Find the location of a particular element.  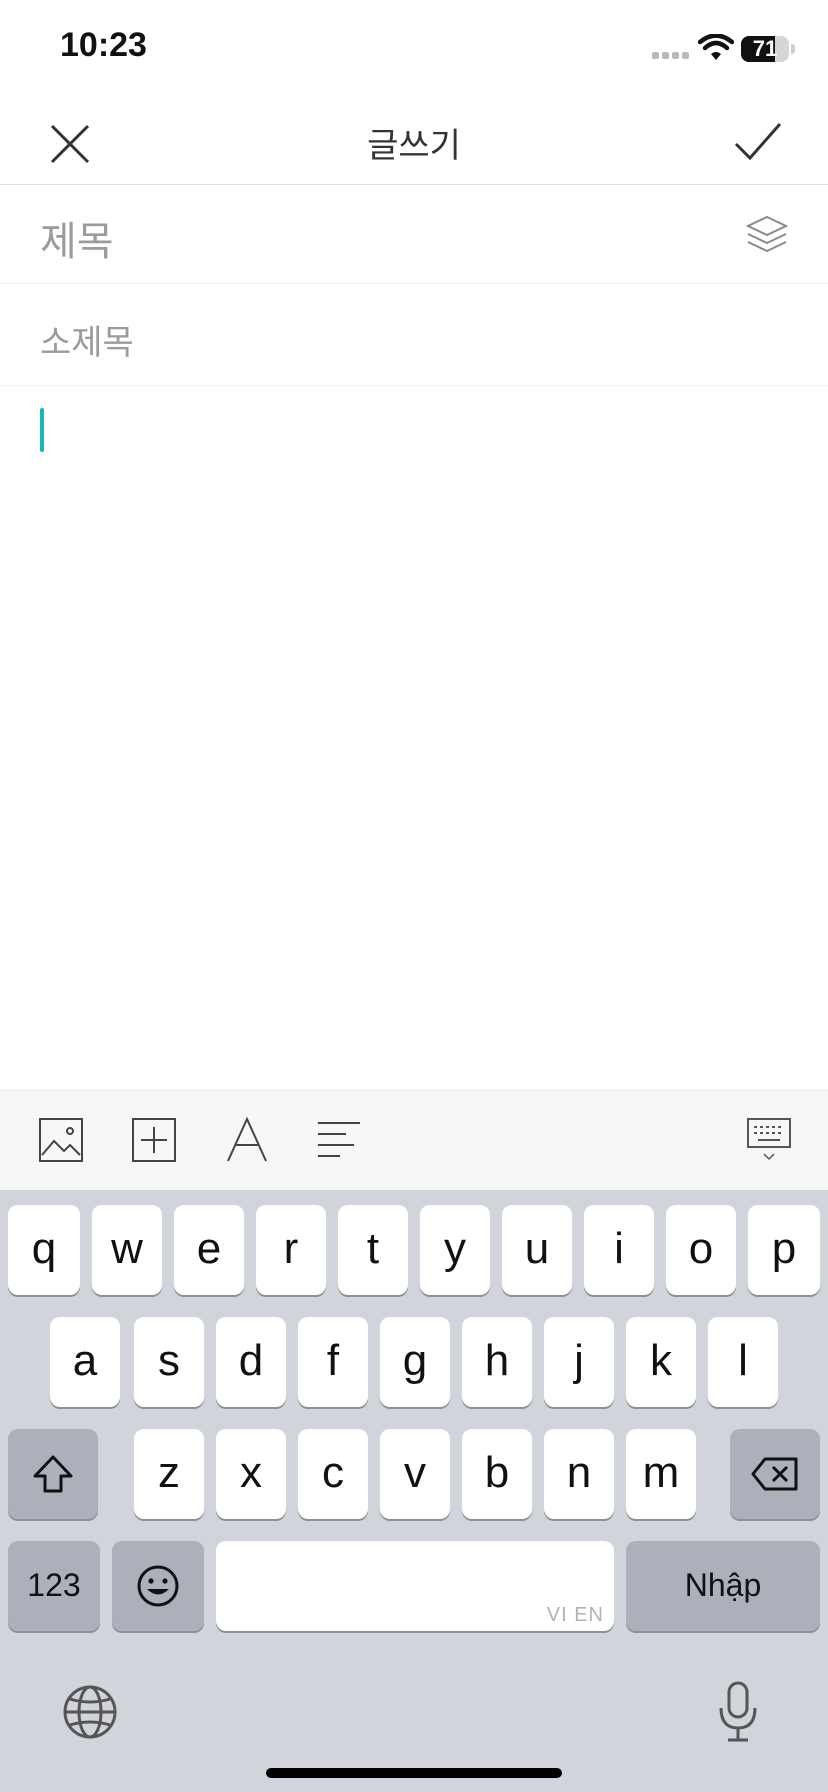

battery-tip is located at coordinates (793, 49).